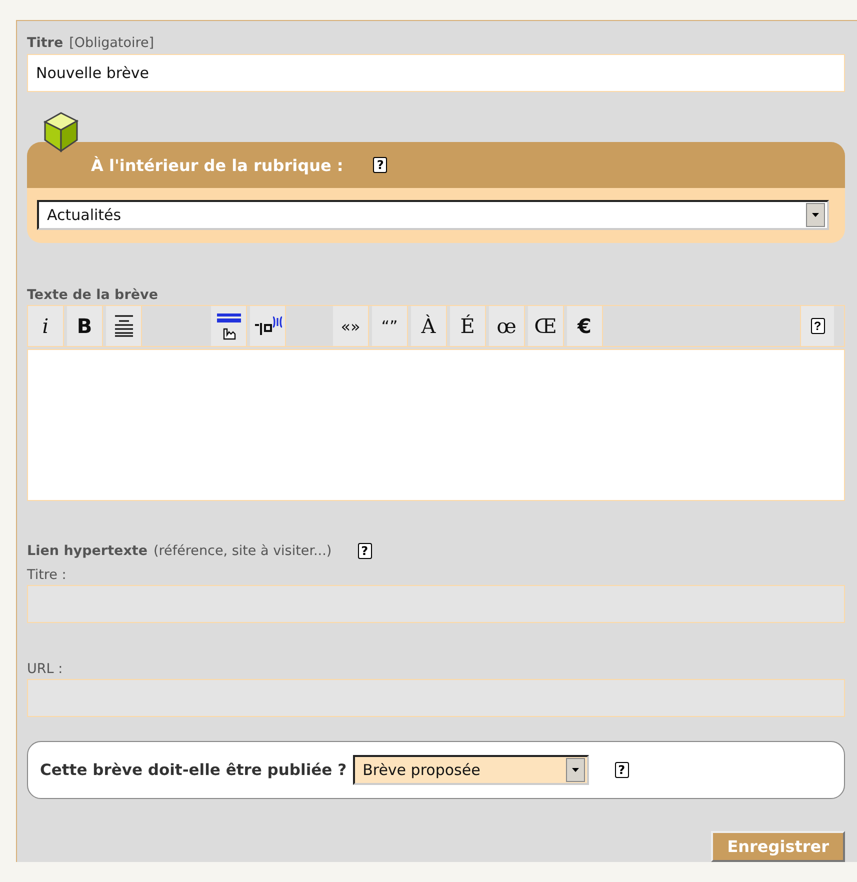 The width and height of the screenshot is (857, 882). Describe the element at coordinates (111, 43) in the screenshot. I see `required-note: [Obligatoire]` at that location.